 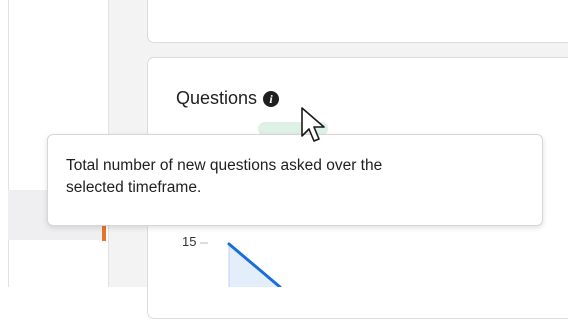 I want to click on card-title: Questions, so click(x=217, y=98).